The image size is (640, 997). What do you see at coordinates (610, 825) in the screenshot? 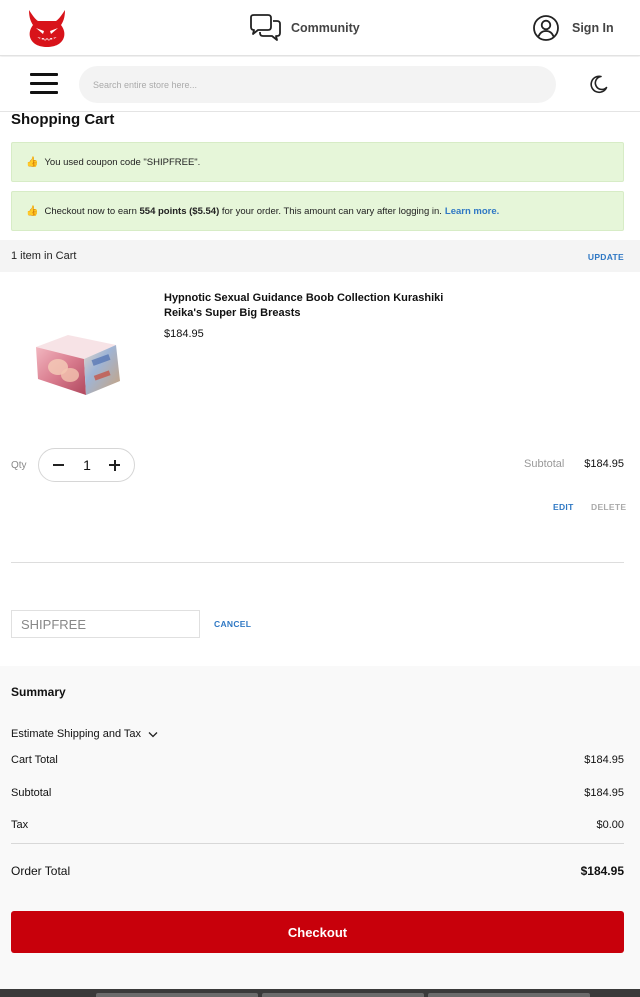
I see `tax-value: $0.00` at bounding box center [610, 825].